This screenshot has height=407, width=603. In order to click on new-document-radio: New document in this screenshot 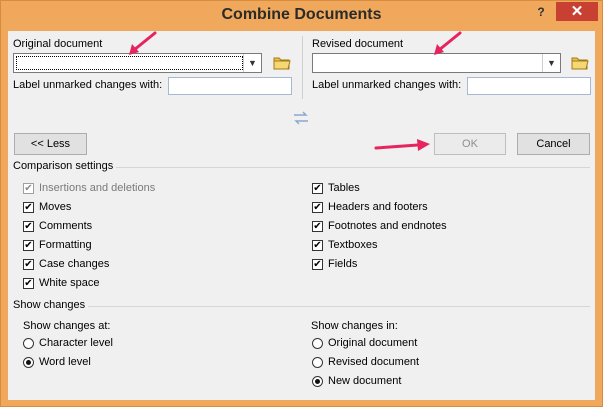, I will do `click(356, 381)`.